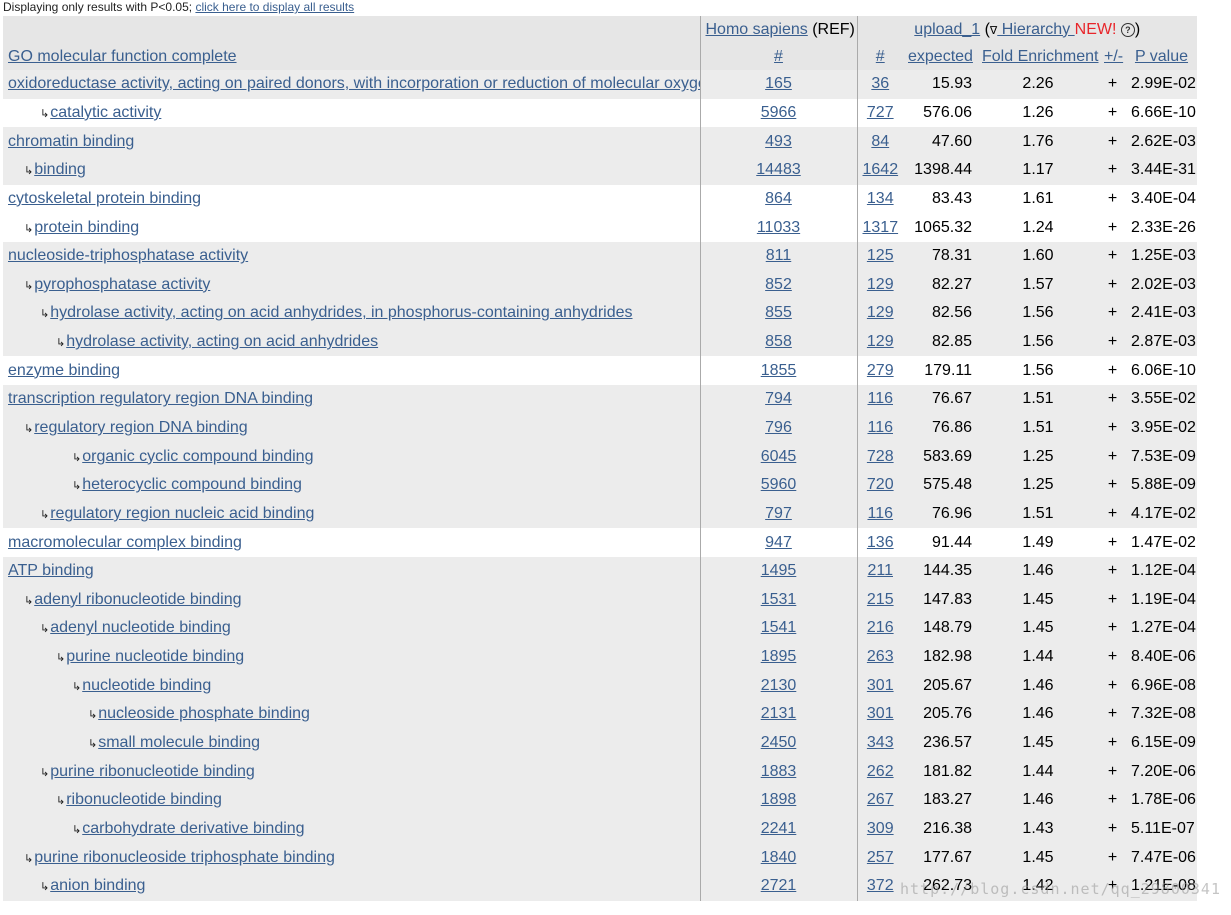  What do you see at coordinates (144, 799) in the screenshot?
I see `go-term-link: ribonucleotide binding` at bounding box center [144, 799].